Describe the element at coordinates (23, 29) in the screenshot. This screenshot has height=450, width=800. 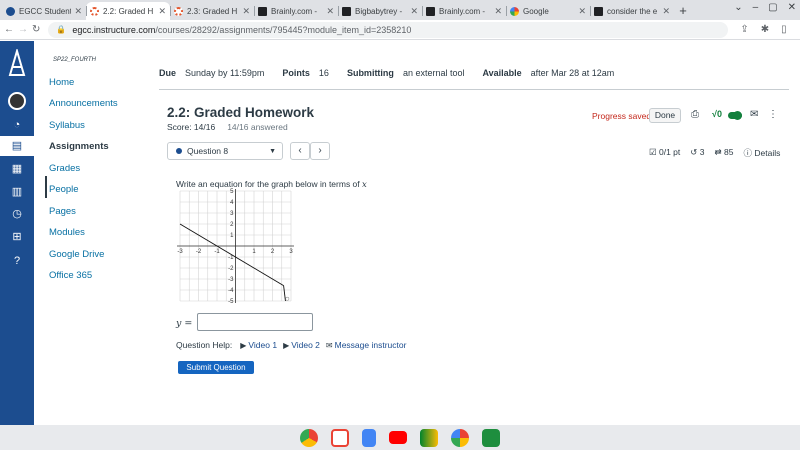
I see `forward-icon: →` at that location.